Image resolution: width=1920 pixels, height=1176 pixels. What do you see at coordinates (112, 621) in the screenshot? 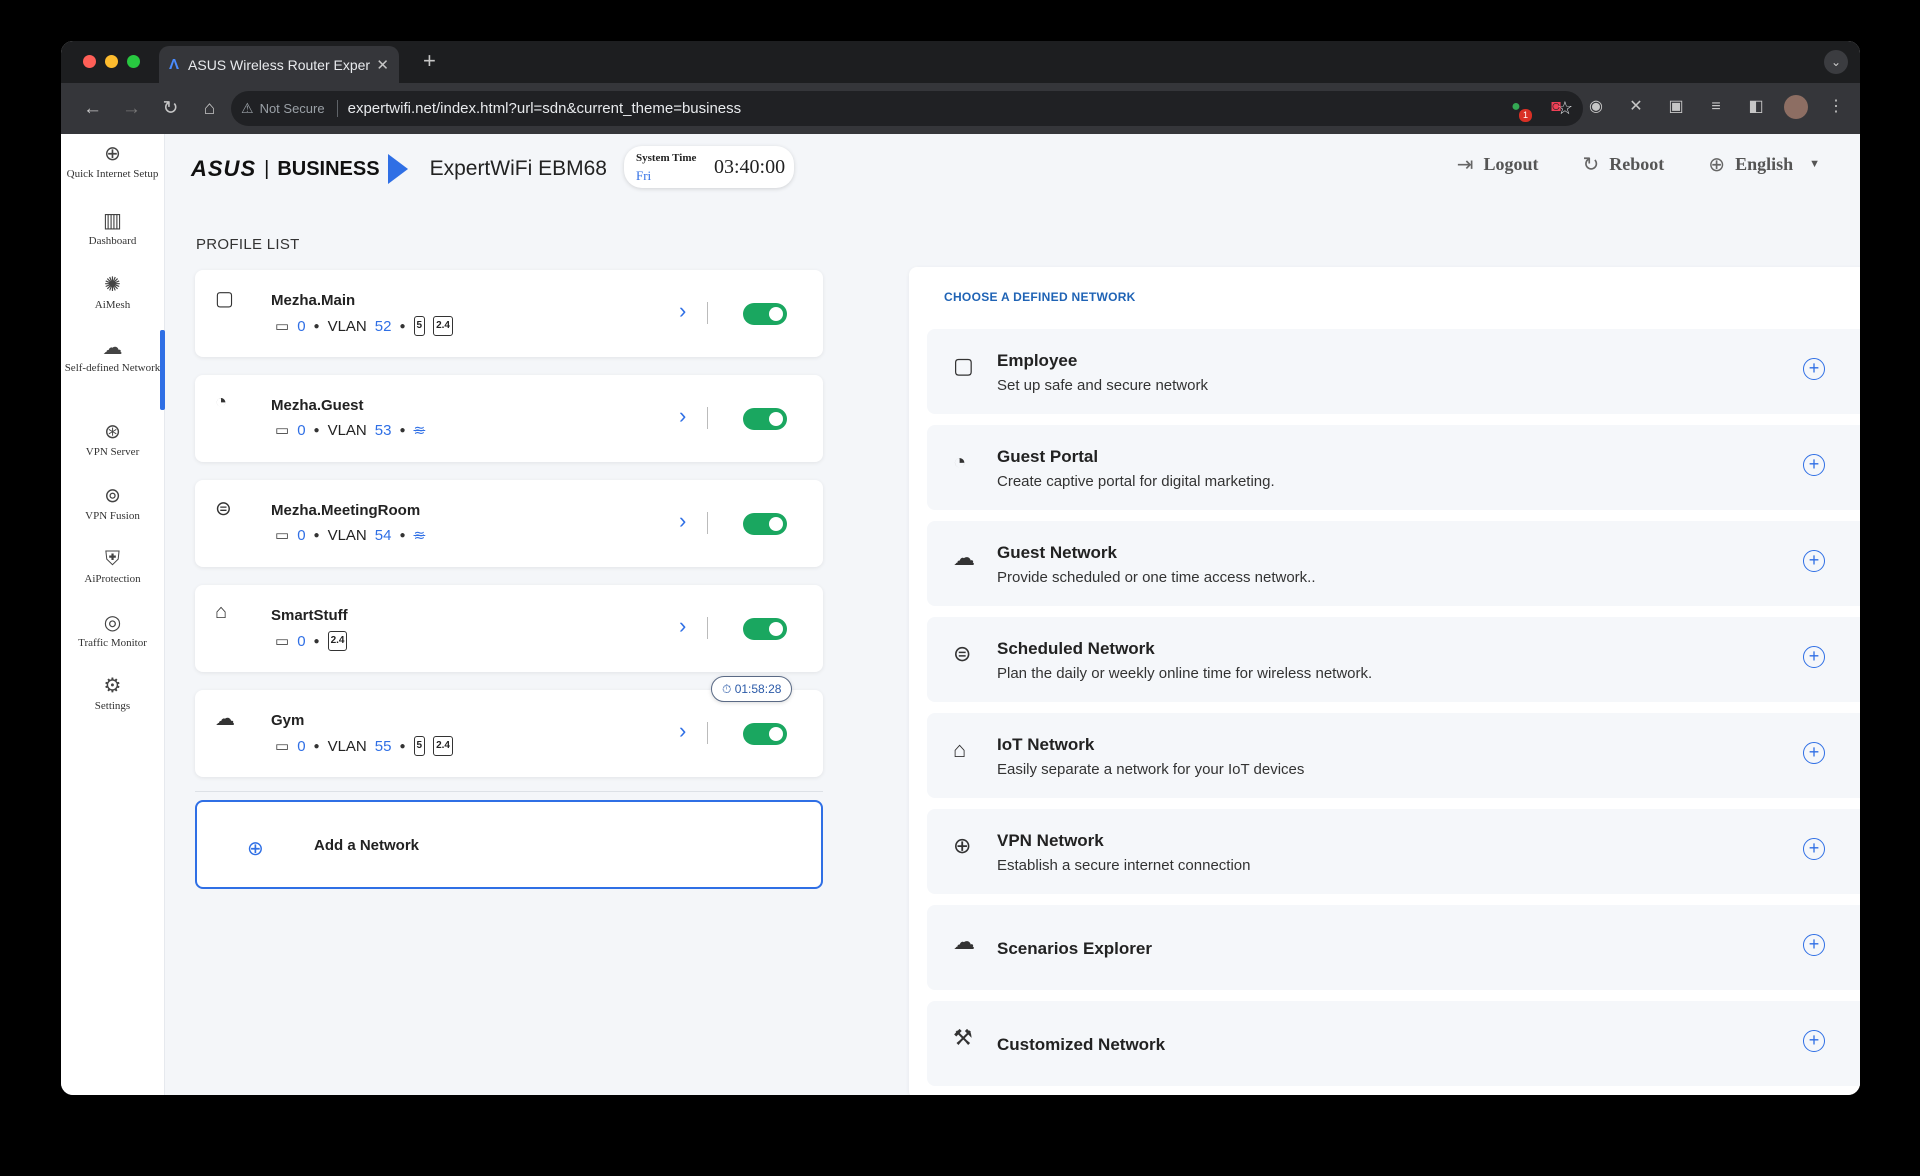
I see `traffic-icon: ◎` at bounding box center [112, 621].